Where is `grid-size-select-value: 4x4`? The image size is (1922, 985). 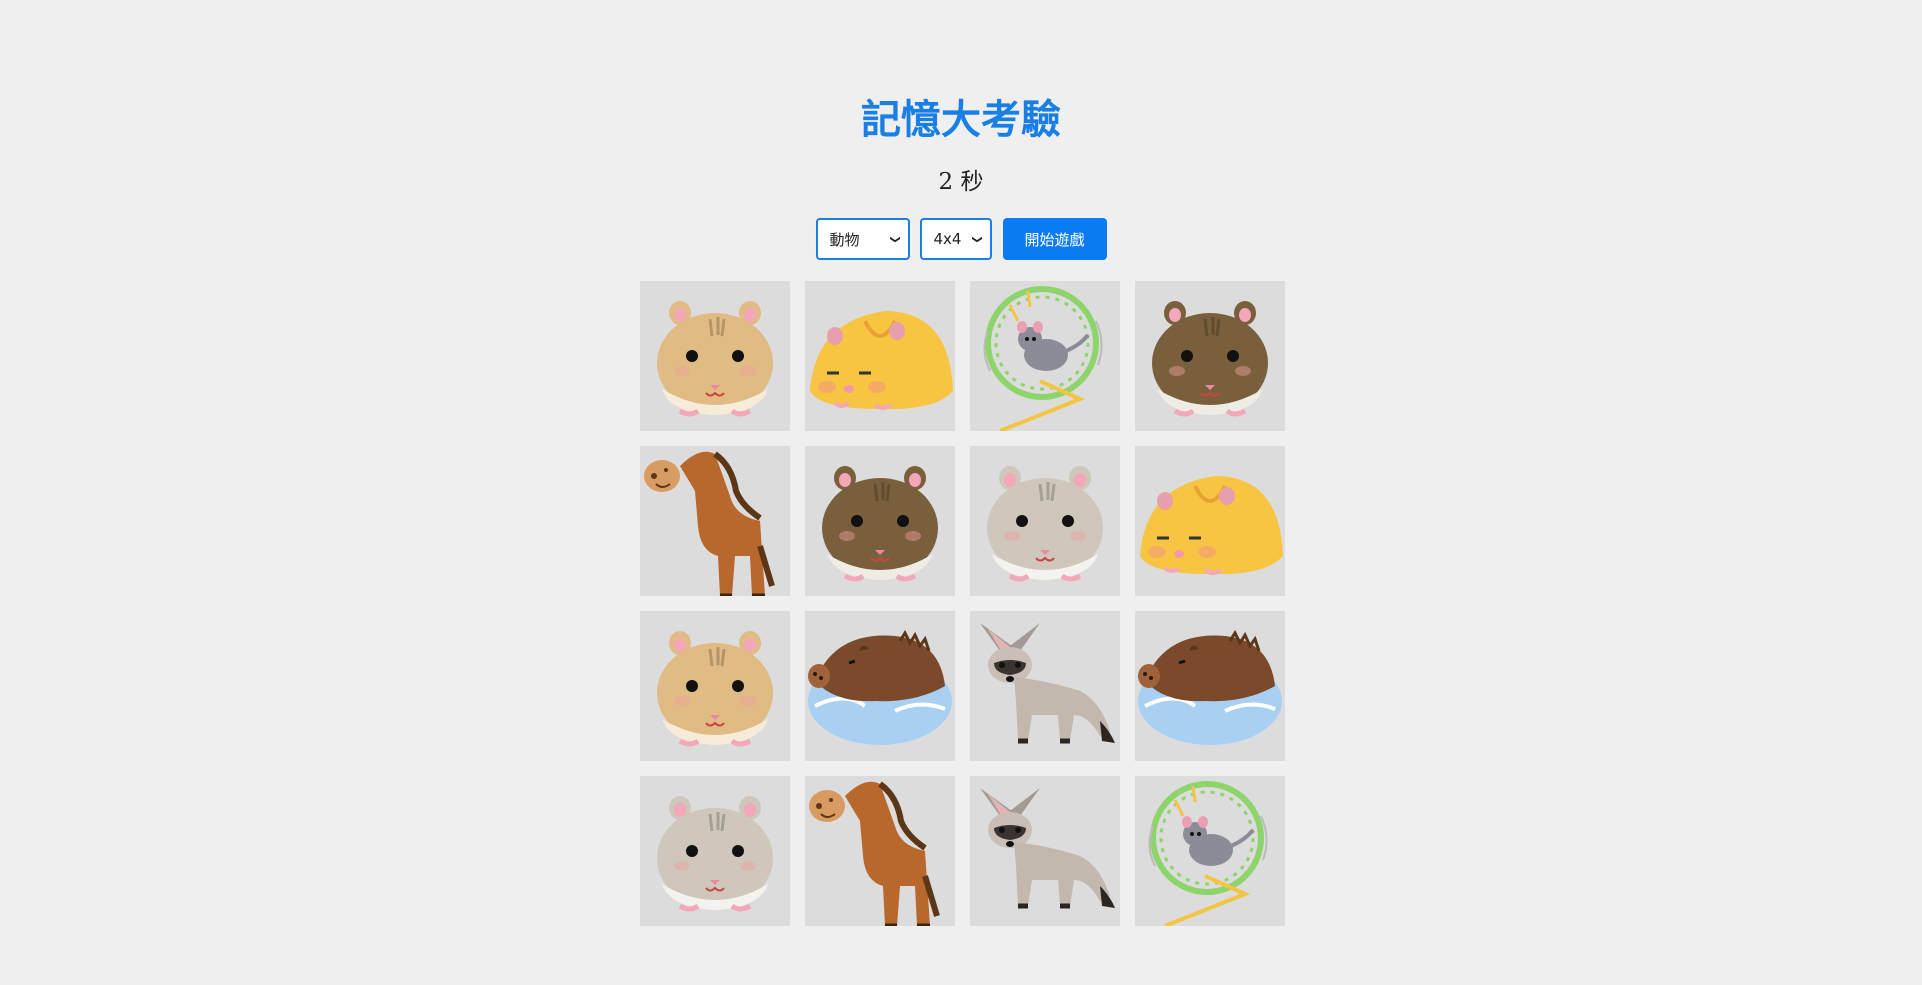 grid-size-select-value: 4x4 is located at coordinates (947, 239).